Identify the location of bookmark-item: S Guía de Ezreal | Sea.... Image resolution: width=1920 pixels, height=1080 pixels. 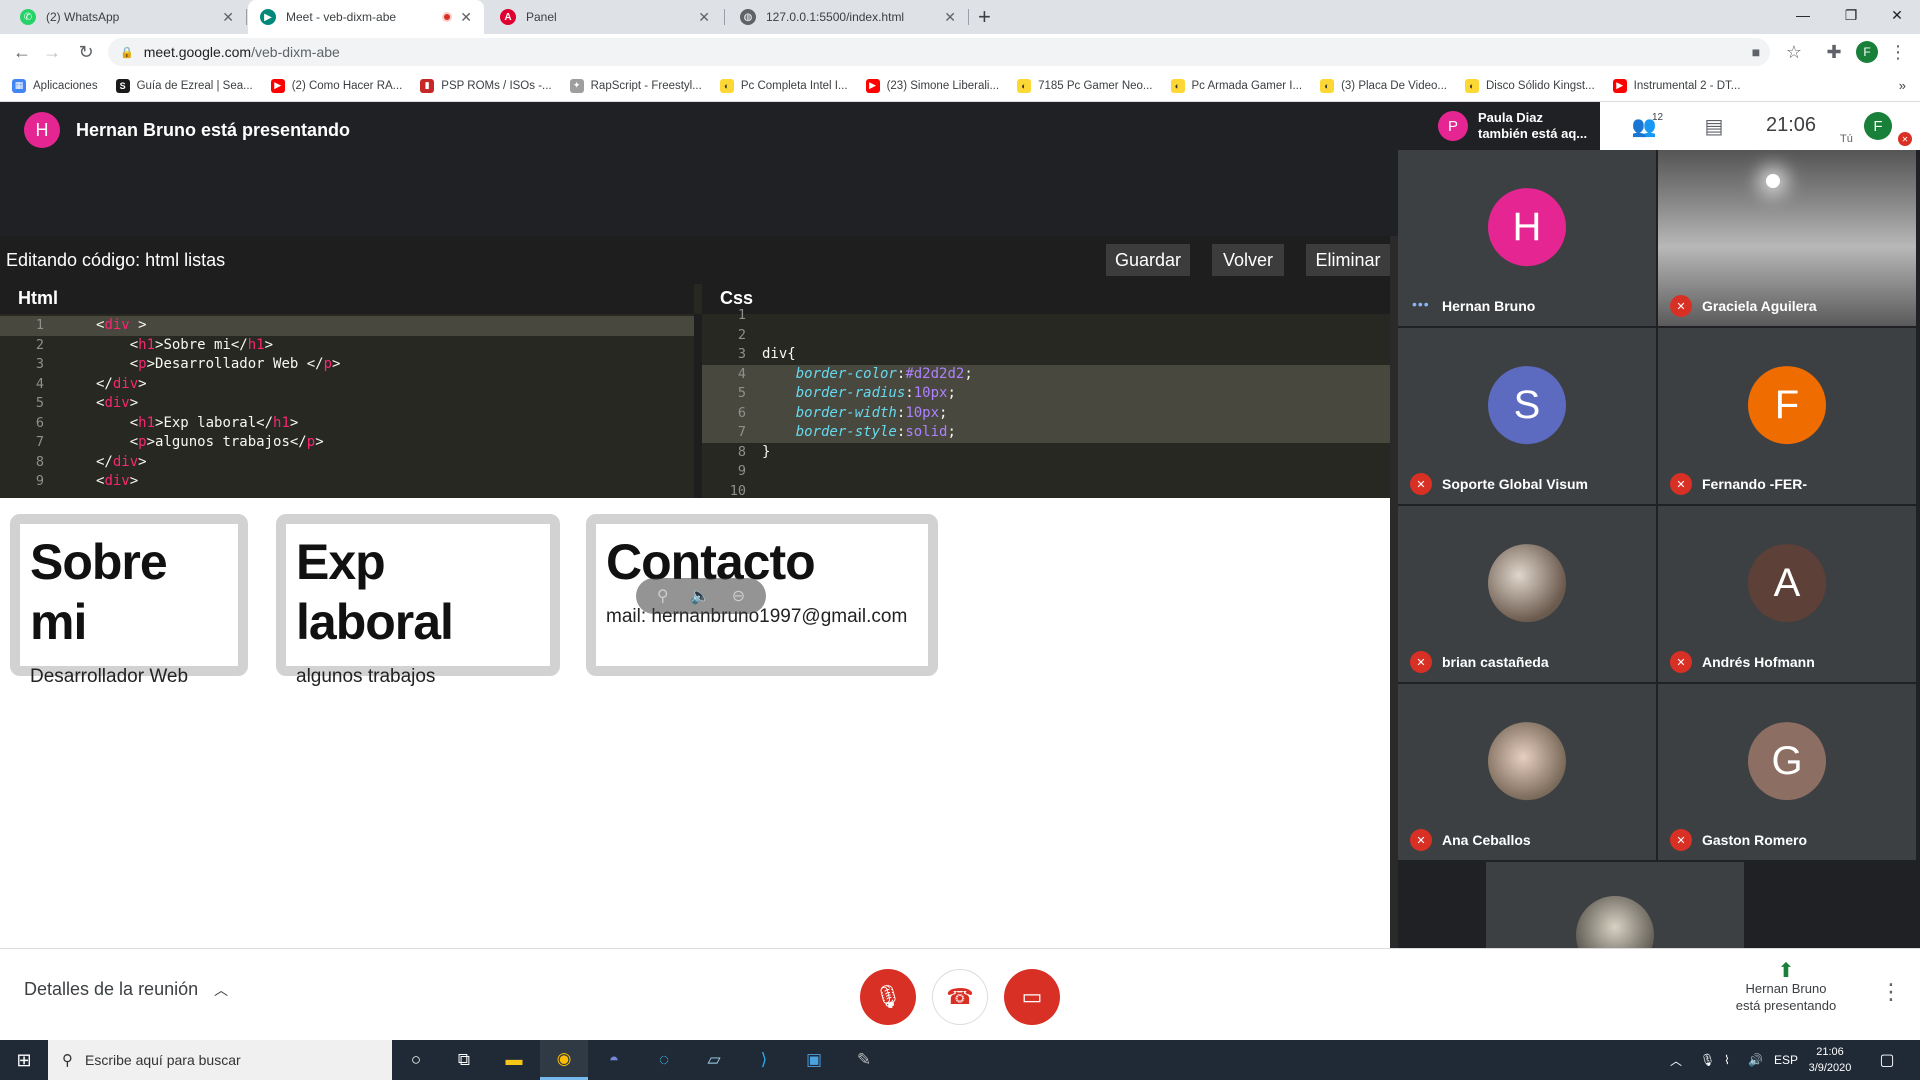
(184, 85).